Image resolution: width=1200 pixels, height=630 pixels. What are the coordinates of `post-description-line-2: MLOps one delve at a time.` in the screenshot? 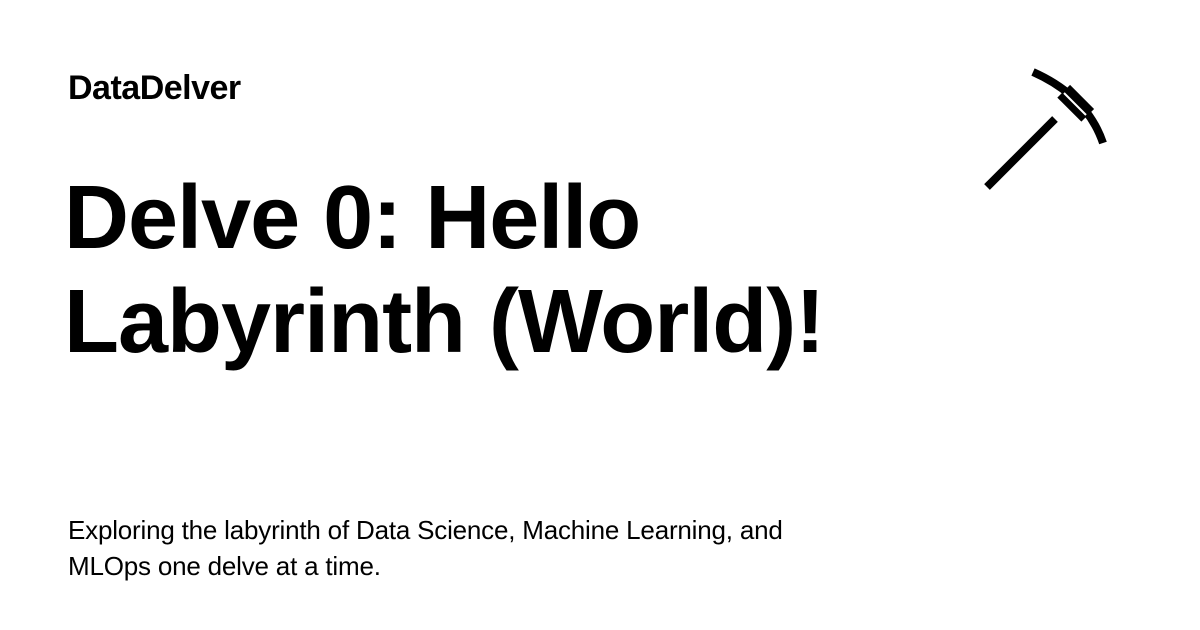 It's located at (224, 566).